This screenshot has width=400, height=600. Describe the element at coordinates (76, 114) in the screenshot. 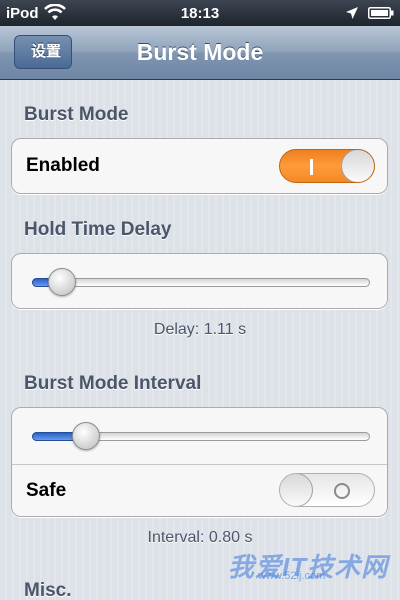

I see `section-header-burst-mode: Burst Mode` at that location.